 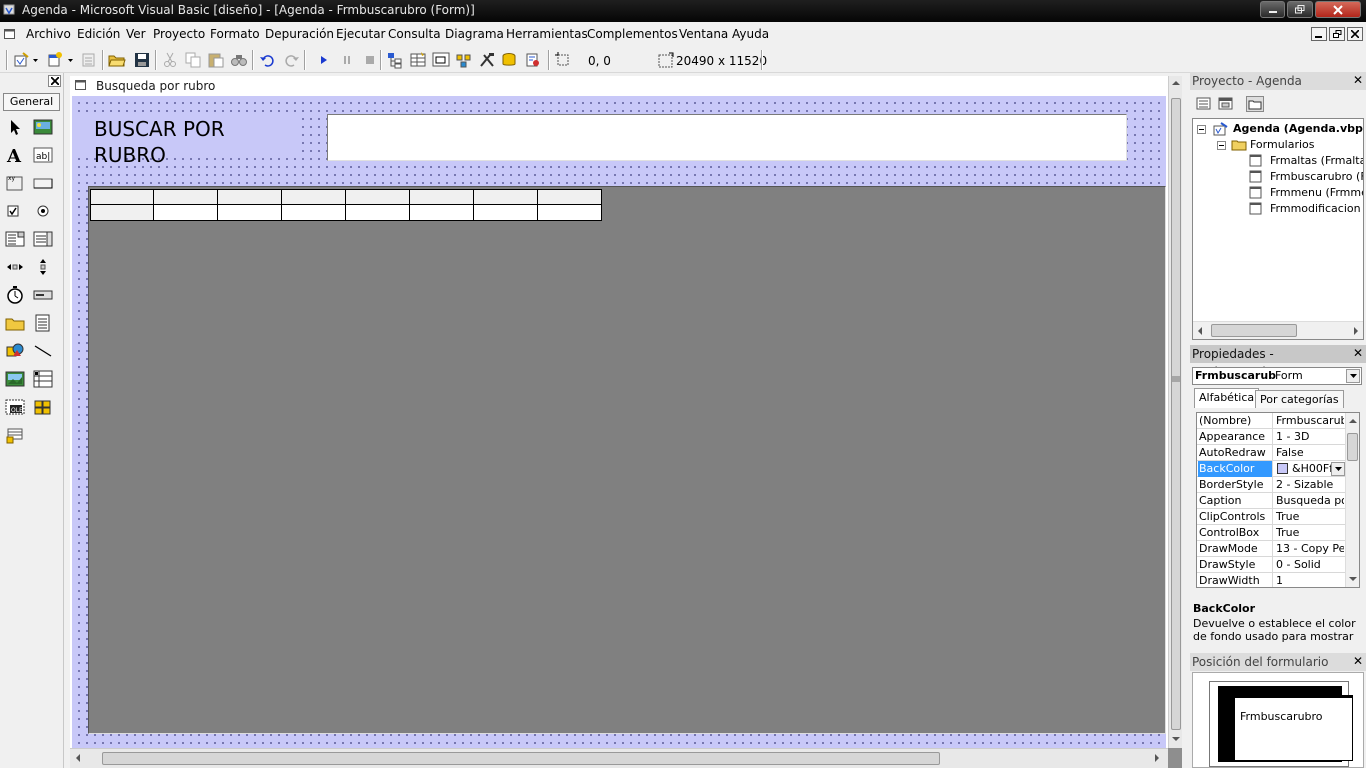 I want to click on mdi-restore-button, so click(x=1337, y=34).